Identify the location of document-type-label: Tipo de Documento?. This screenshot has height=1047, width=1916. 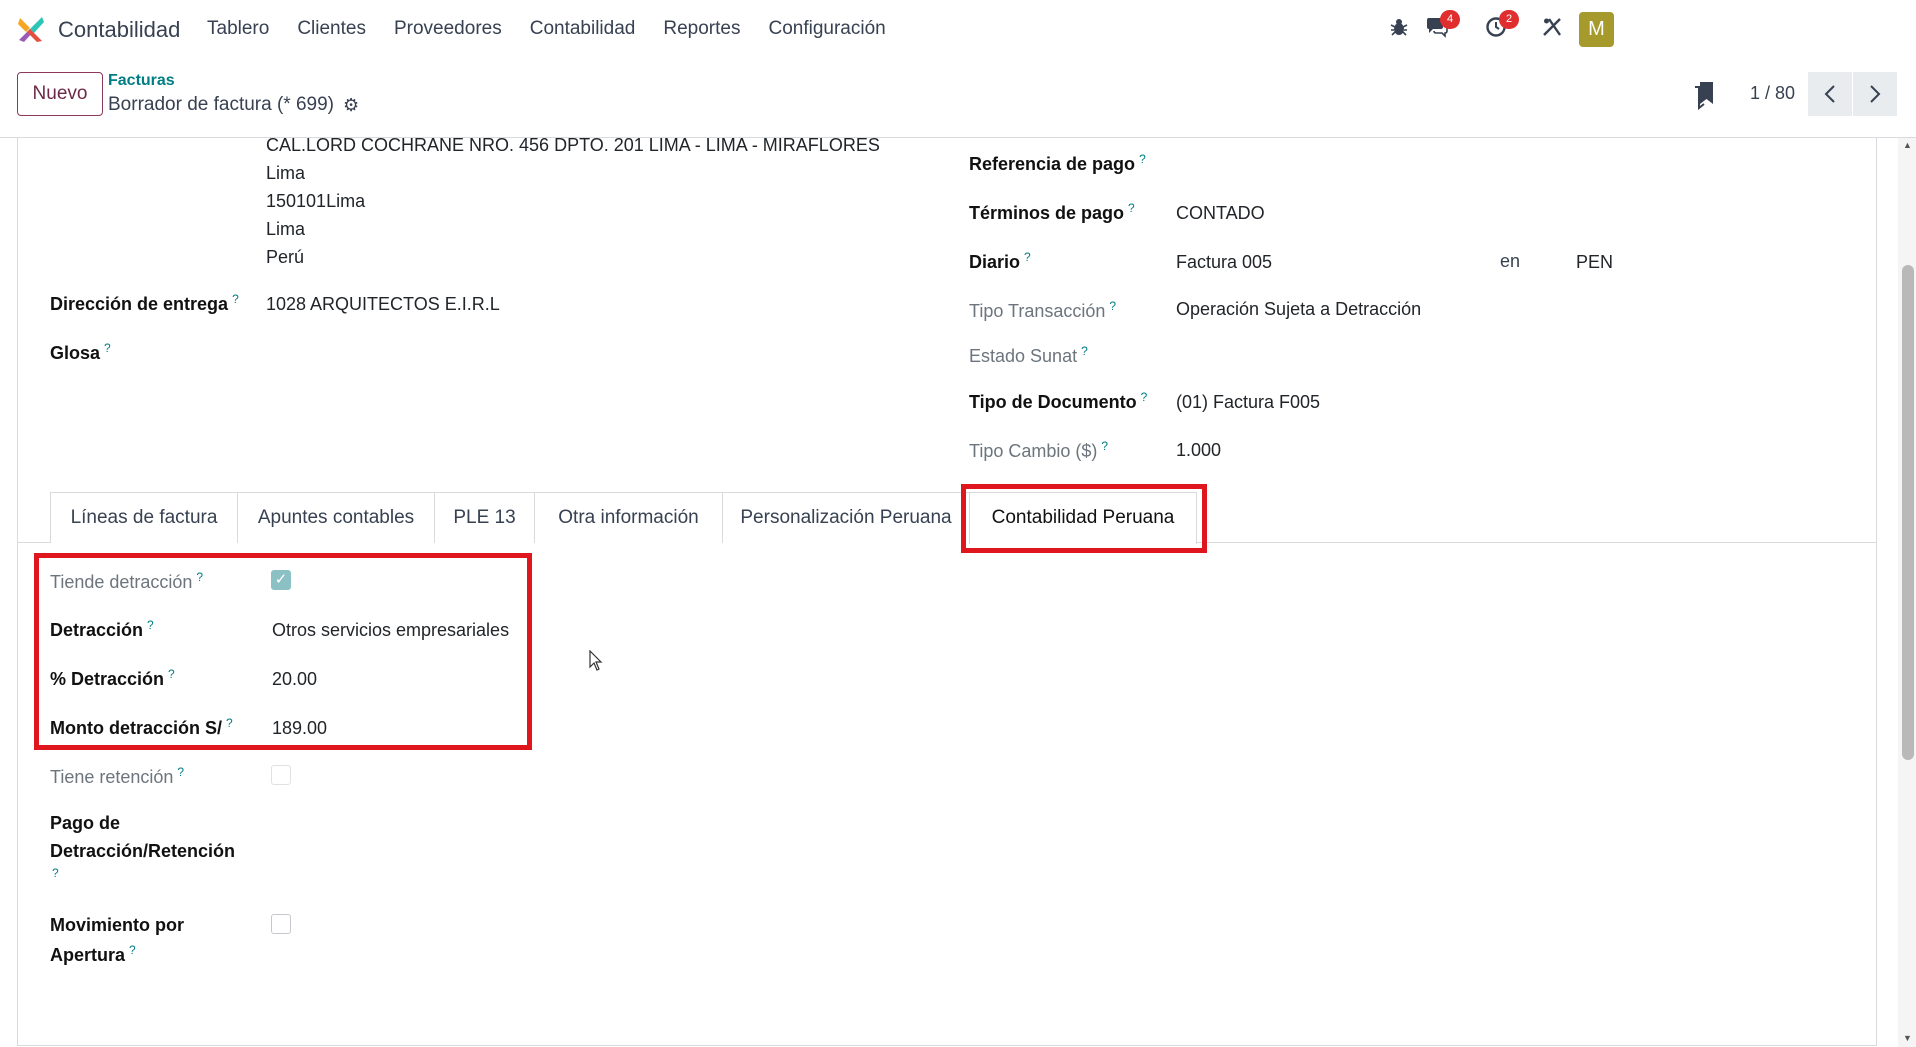
(1058, 401).